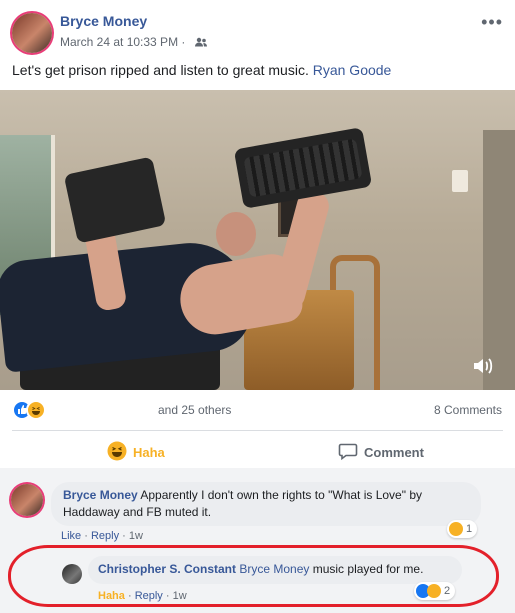  Describe the element at coordinates (71, 536) in the screenshot. I see `comment-like-link: Like` at that location.